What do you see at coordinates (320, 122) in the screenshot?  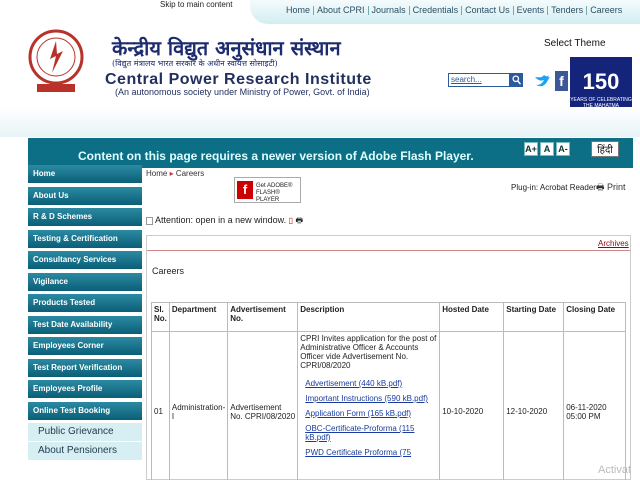 I see `header-band` at bounding box center [320, 122].